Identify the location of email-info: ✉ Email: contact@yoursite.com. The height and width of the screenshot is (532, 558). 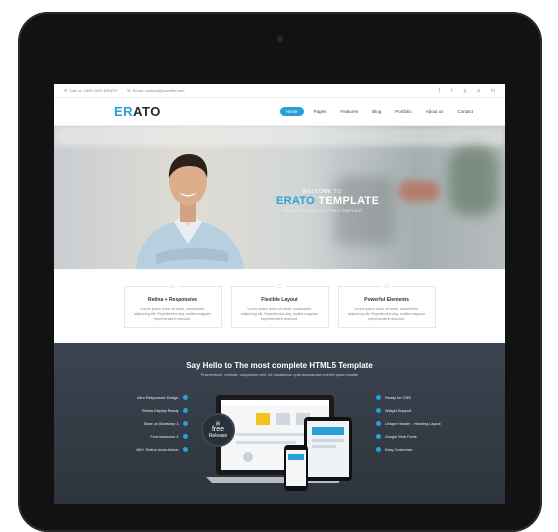
(155, 90).